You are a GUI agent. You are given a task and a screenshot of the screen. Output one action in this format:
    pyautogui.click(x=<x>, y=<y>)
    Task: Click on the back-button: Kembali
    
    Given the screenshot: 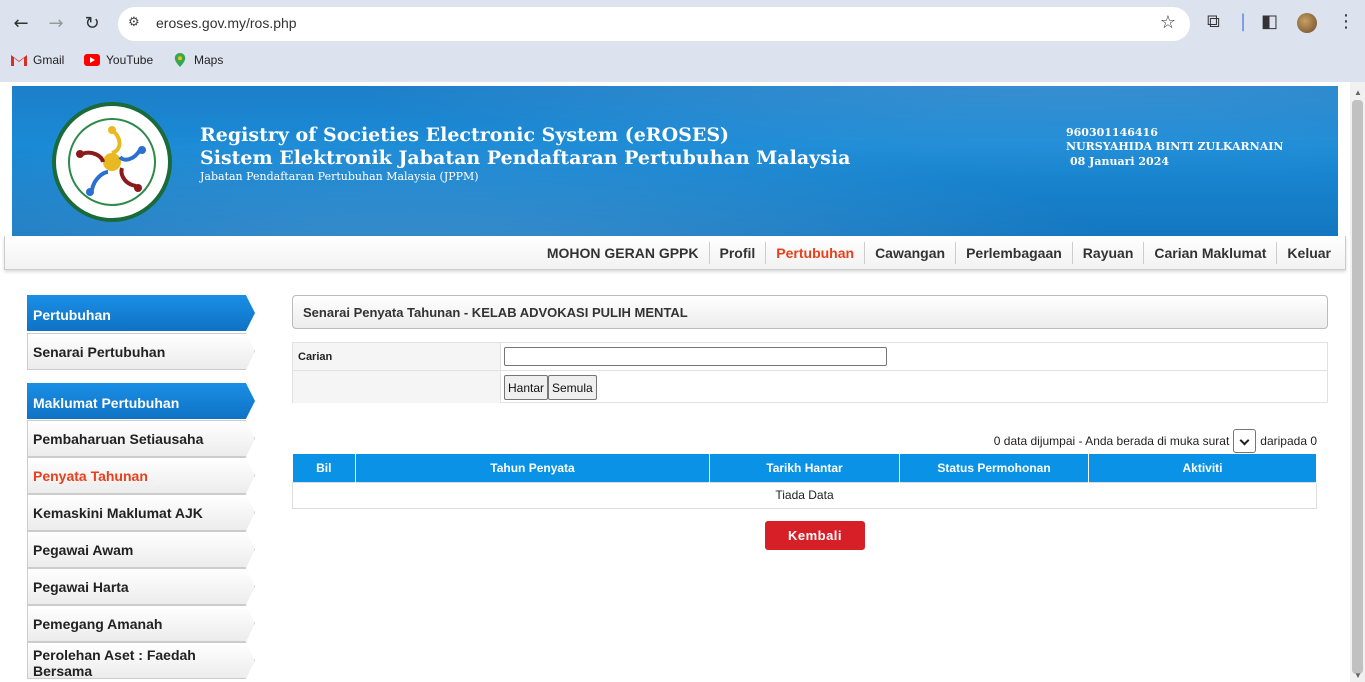 What is the action you would take?
    pyautogui.click(x=815, y=535)
    